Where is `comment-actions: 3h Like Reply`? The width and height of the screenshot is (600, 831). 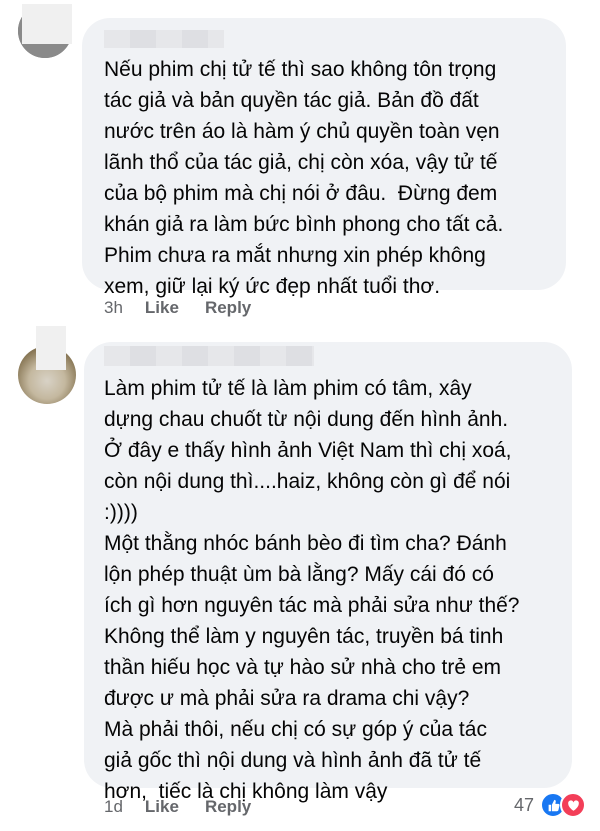 comment-actions: 3h Like Reply is located at coordinates (190, 308).